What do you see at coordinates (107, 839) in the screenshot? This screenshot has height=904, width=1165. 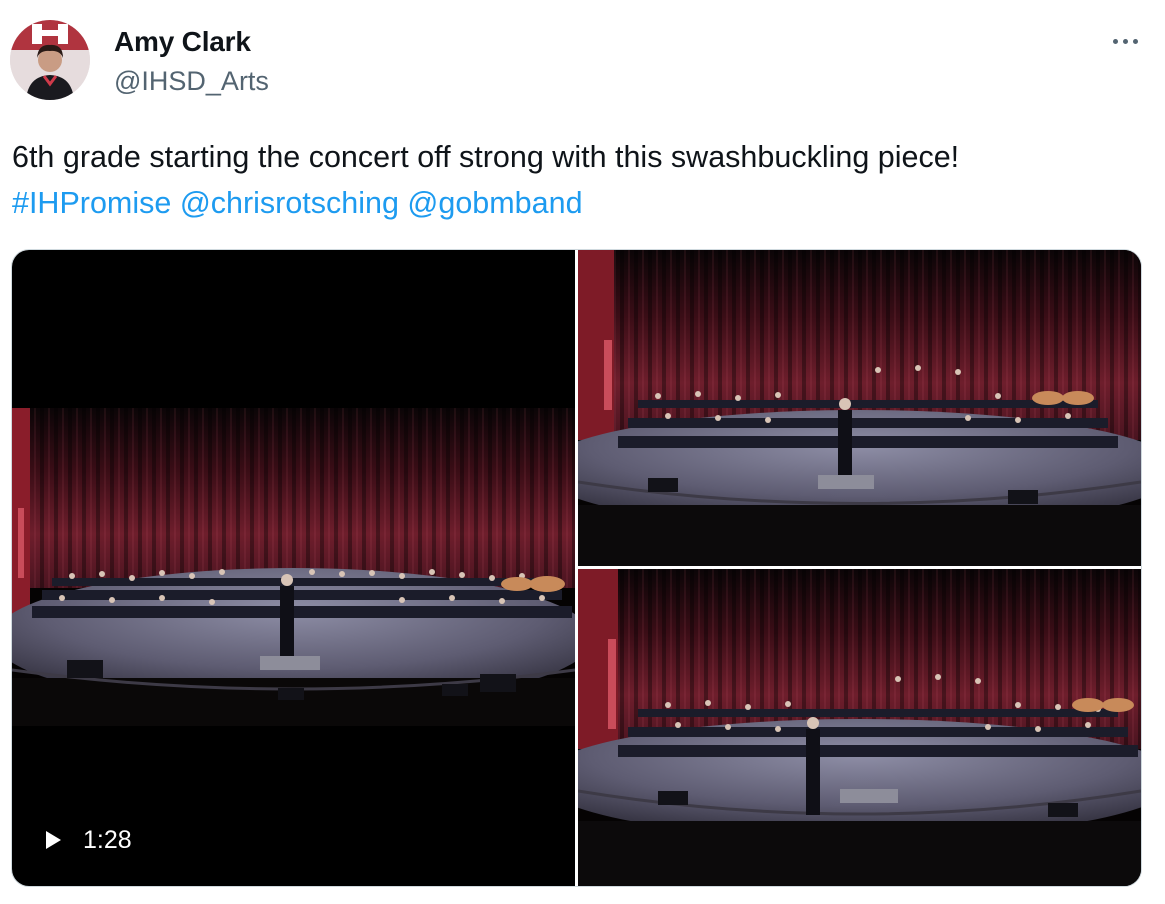 I see `video-duration: 1:28` at bounding box center [107, 839].